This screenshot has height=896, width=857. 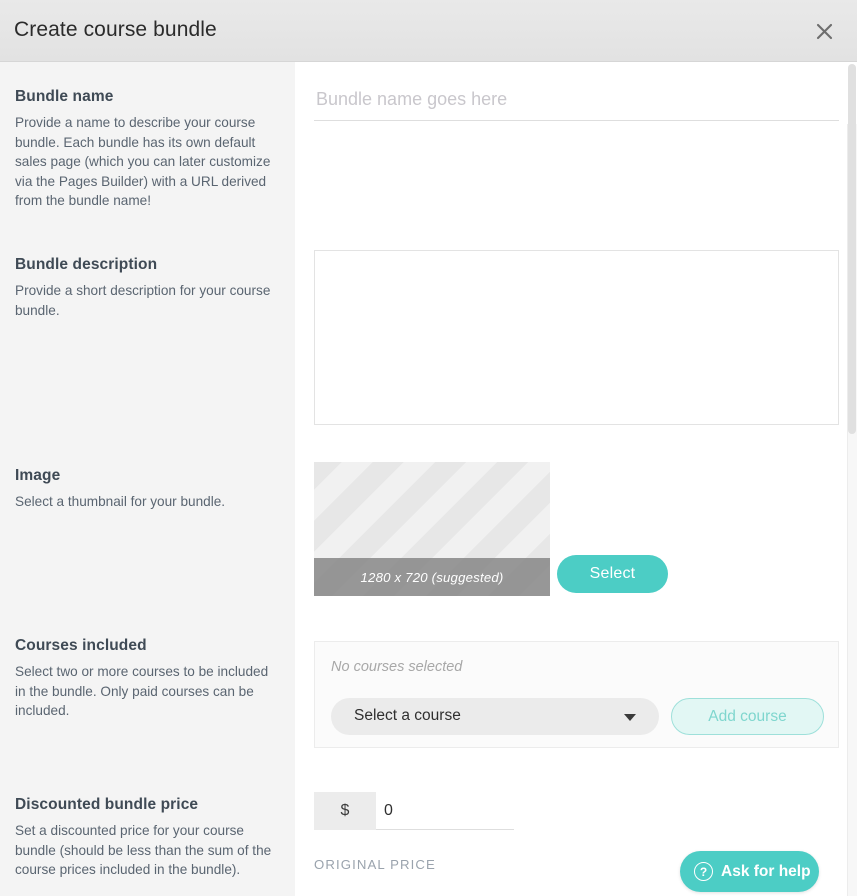 What do you see at coordinates (120, 501) in the screenshot?
I see `field-description: Select a thumbnail for your bundle.` at bounding box center [120, 501].